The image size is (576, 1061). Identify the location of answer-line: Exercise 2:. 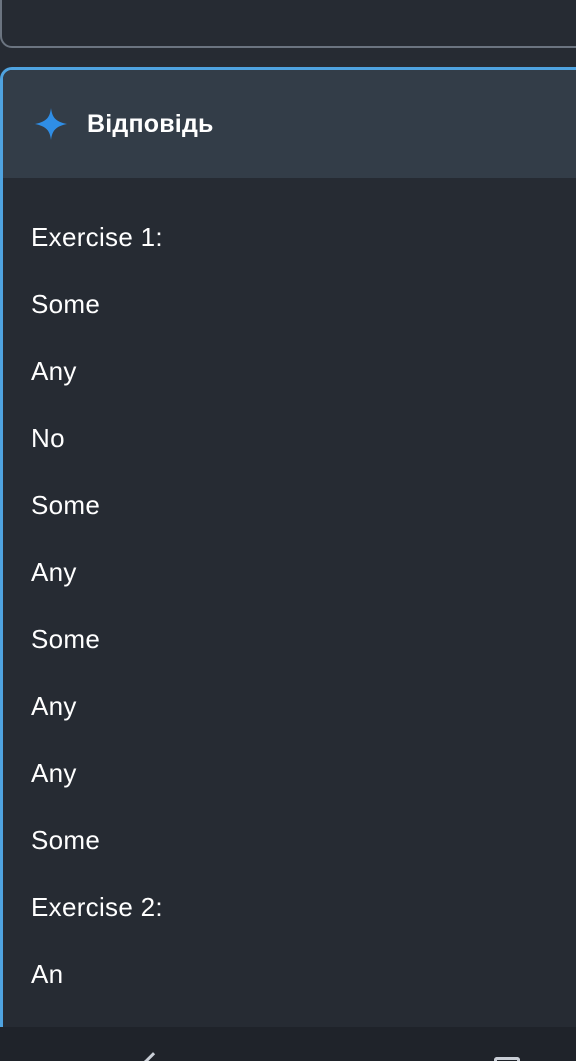
(97, 907).